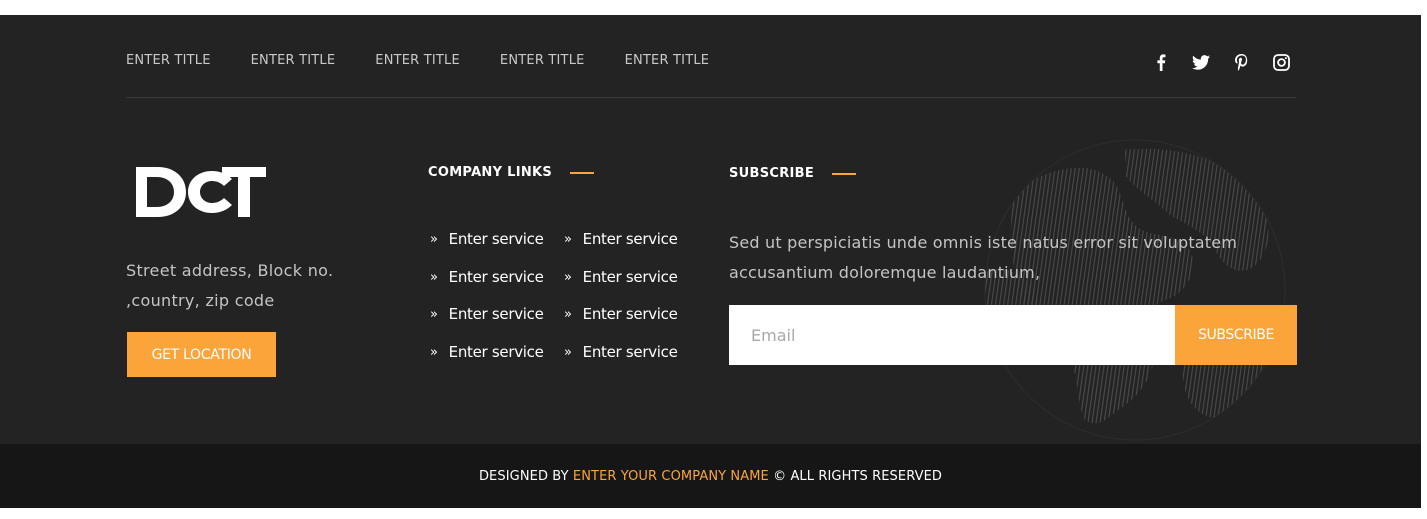 This screenshot has width=1427, height=519. I want to click on company-link-8: » Enter service, so click(621, 352).